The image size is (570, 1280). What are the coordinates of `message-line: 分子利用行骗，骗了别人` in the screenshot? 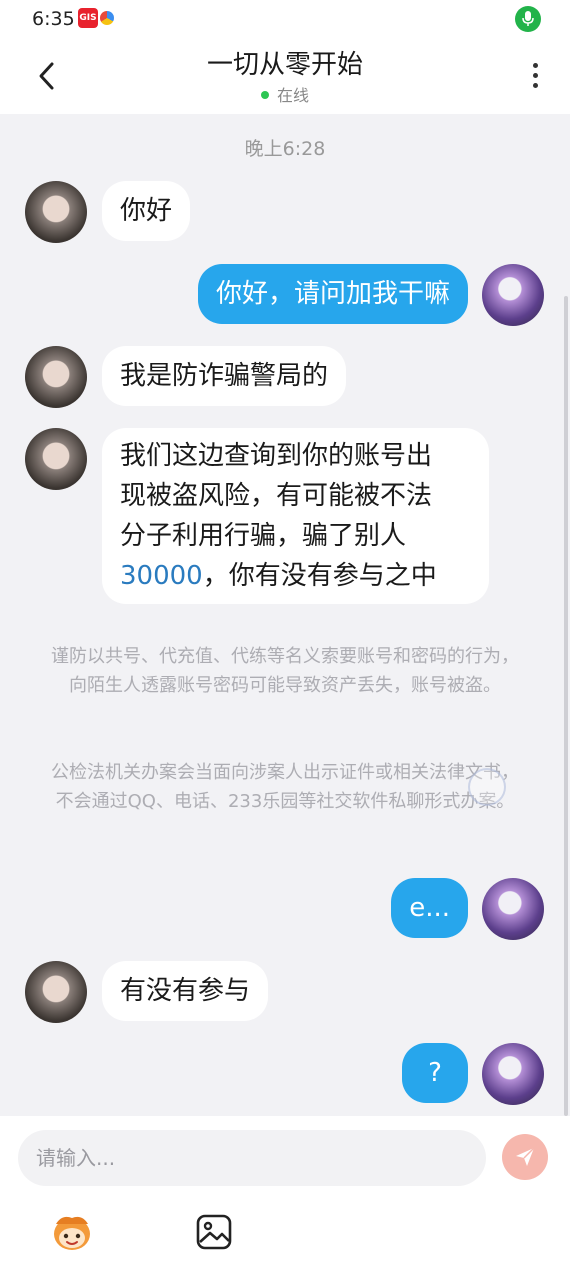 It's located at (263, 536).